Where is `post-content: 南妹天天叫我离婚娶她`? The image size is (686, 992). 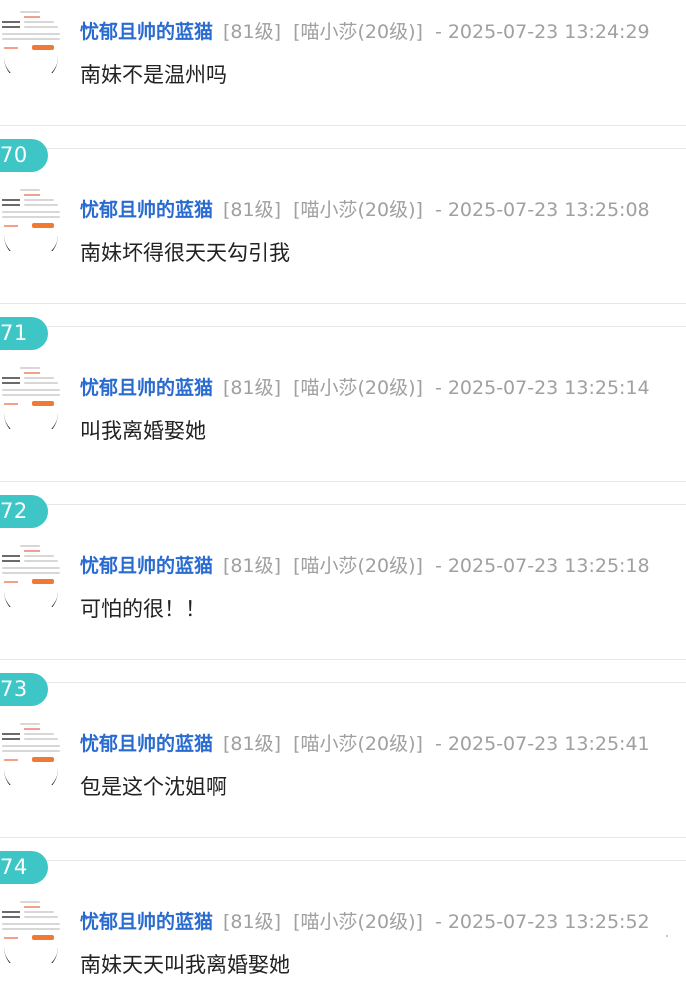 post-content: 南妹天天叫我离婚娶她 is located at coordinates (185, 965).